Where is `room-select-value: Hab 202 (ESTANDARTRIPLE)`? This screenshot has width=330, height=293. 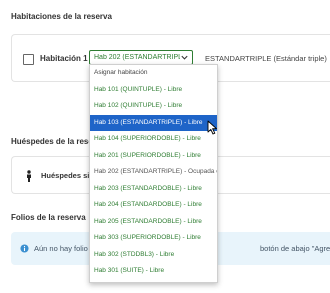 room-select-value: Hab 202 (ESTANDARTRIPLE) is located at coordinates (137, 57).